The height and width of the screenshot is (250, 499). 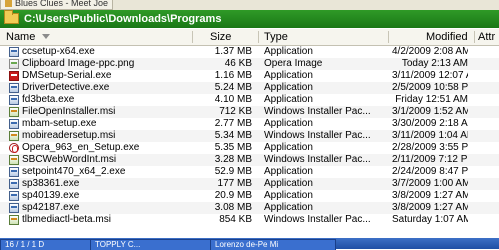 I want to click on folder-icon, so click(x=11, y=17).